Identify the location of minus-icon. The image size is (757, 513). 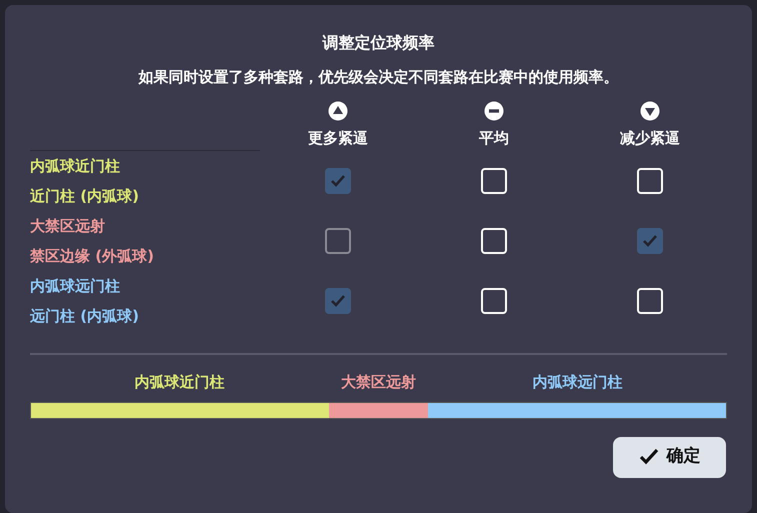
(494, 110).